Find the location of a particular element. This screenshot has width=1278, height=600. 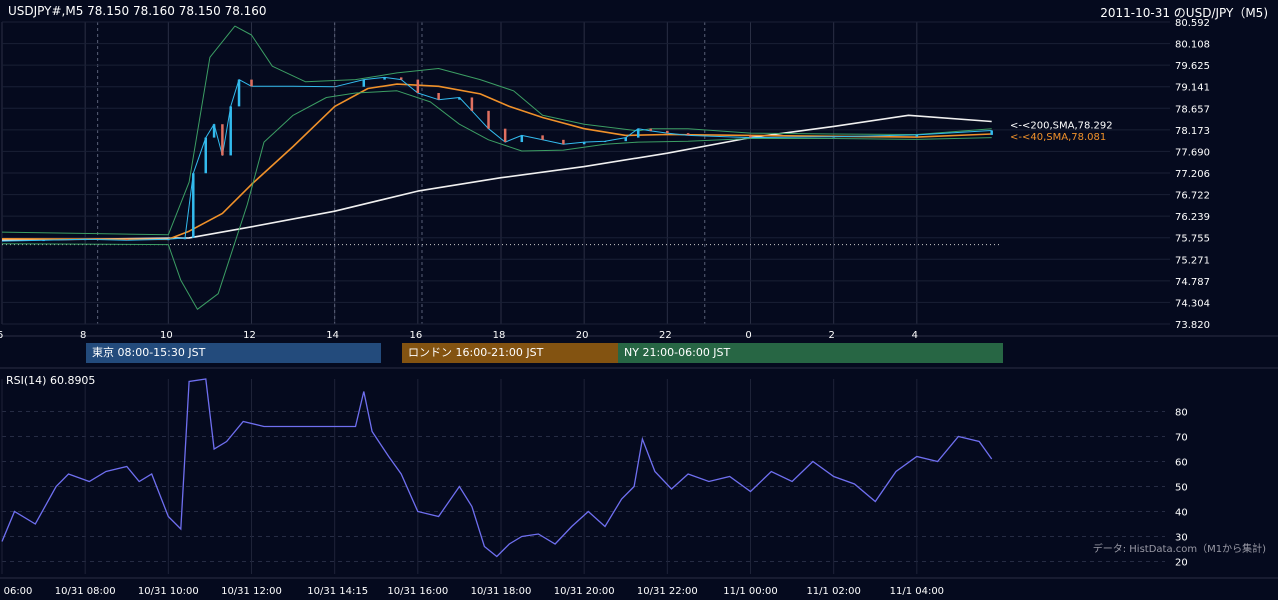

time-axis-label: 10/31 06:00 is located at coordinates (16, 591).